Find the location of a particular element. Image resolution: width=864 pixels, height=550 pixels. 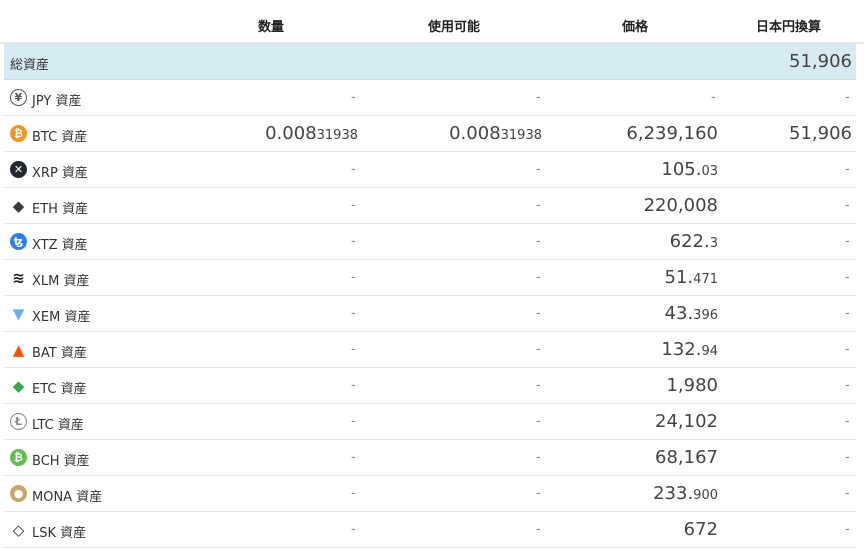

asset-row-bch: ₿ BCH 資産 - - 68,167 - is located at coordinates (430, 458).